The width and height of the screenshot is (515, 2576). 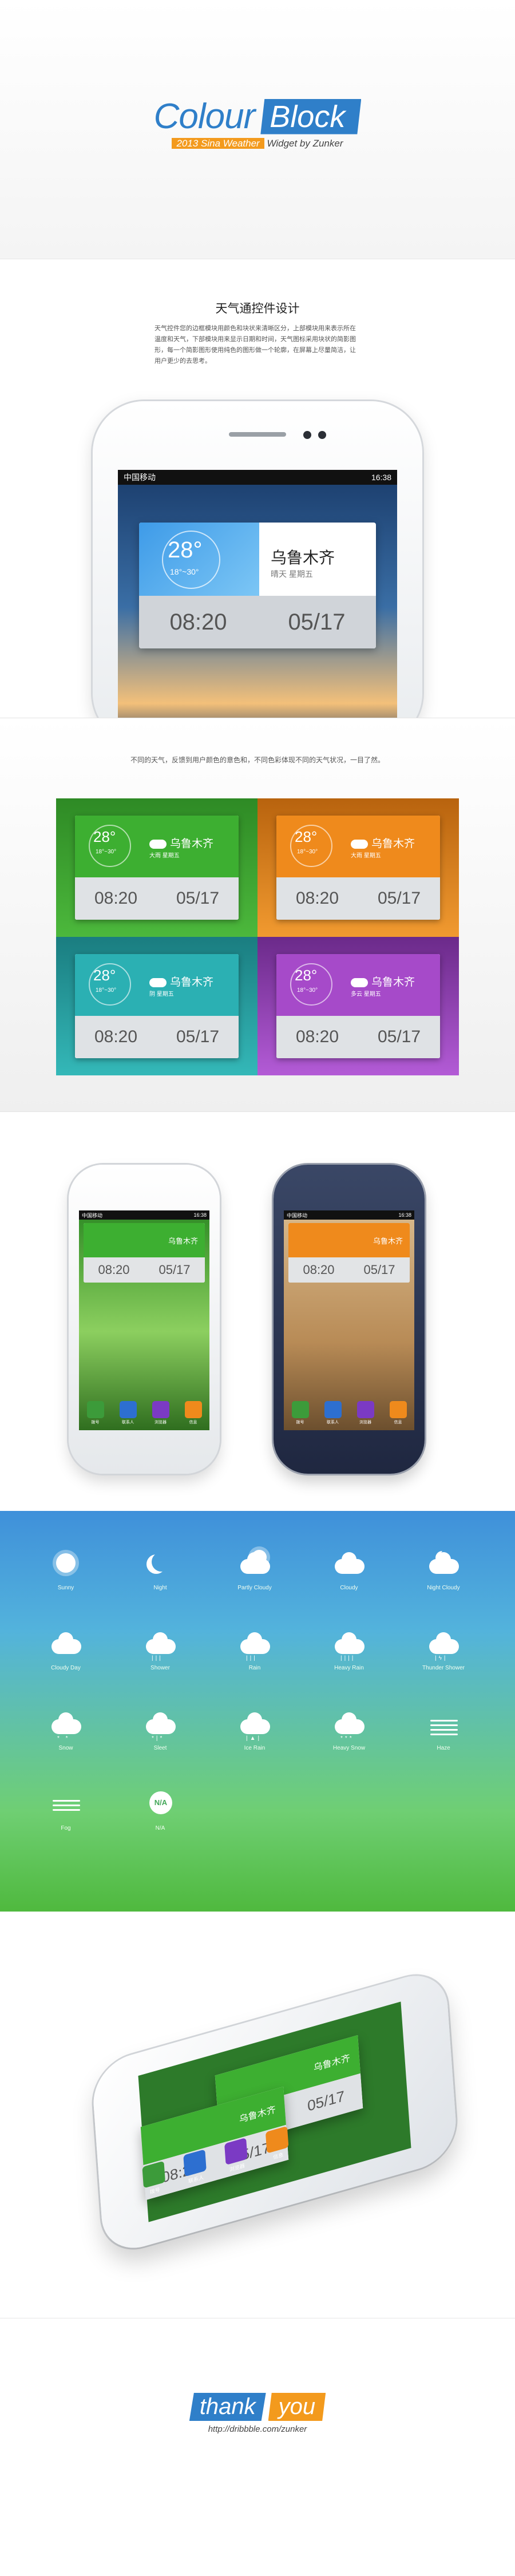 I want to click on icon-label: Sleet, so click(x=160, y=1748).